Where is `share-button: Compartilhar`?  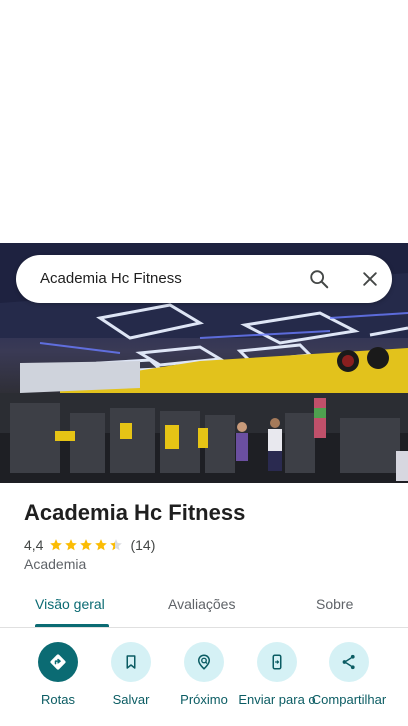 share-button: Compartilhar is located at coordinates (349, 673).